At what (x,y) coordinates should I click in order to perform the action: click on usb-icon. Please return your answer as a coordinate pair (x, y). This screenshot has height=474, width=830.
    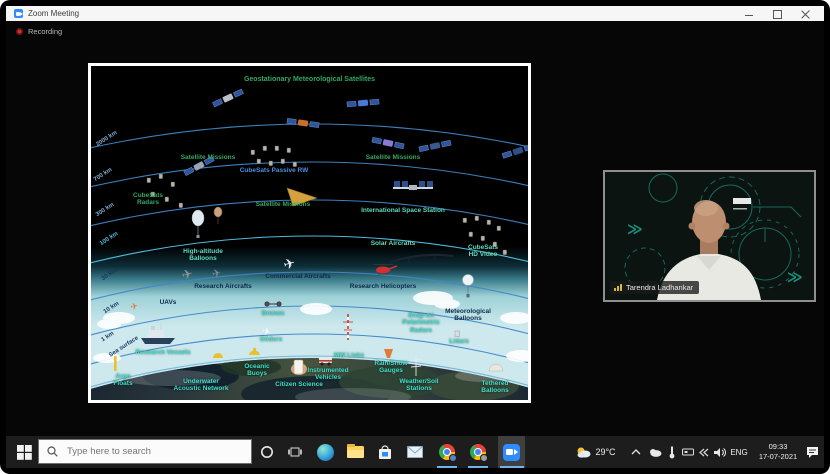
    Looking at the image, I should click on (688, 452).